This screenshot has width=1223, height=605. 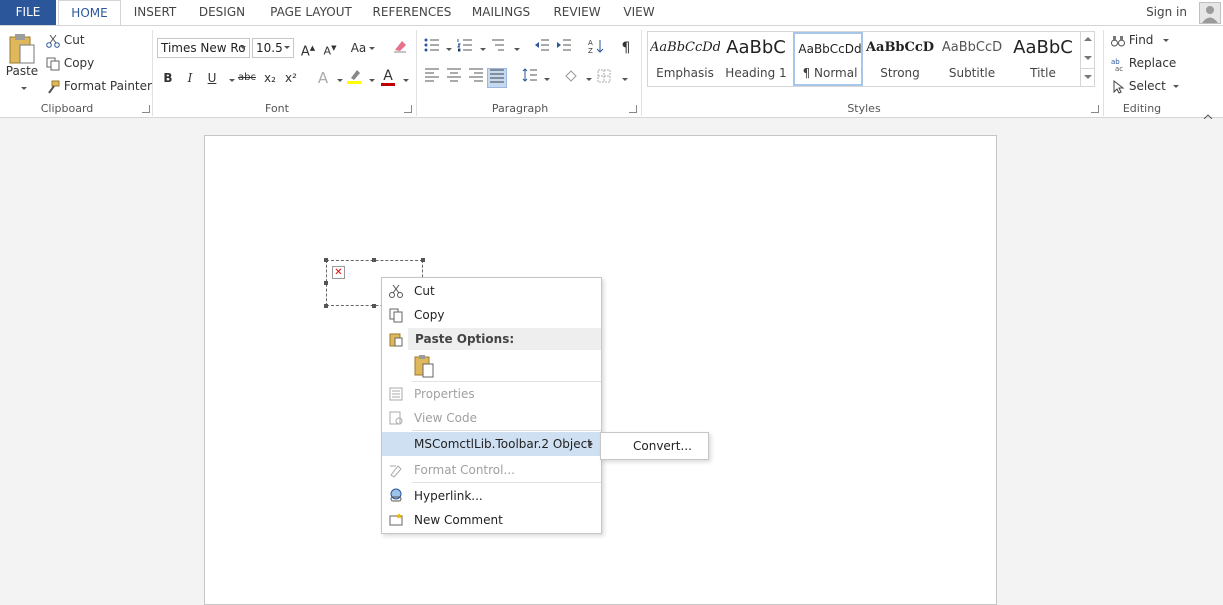 What do you see at coordinates (972, 47) in the screenshot?
I see `style-subtitle-preview: AaBbCcD` at bounding box center [972, 47].